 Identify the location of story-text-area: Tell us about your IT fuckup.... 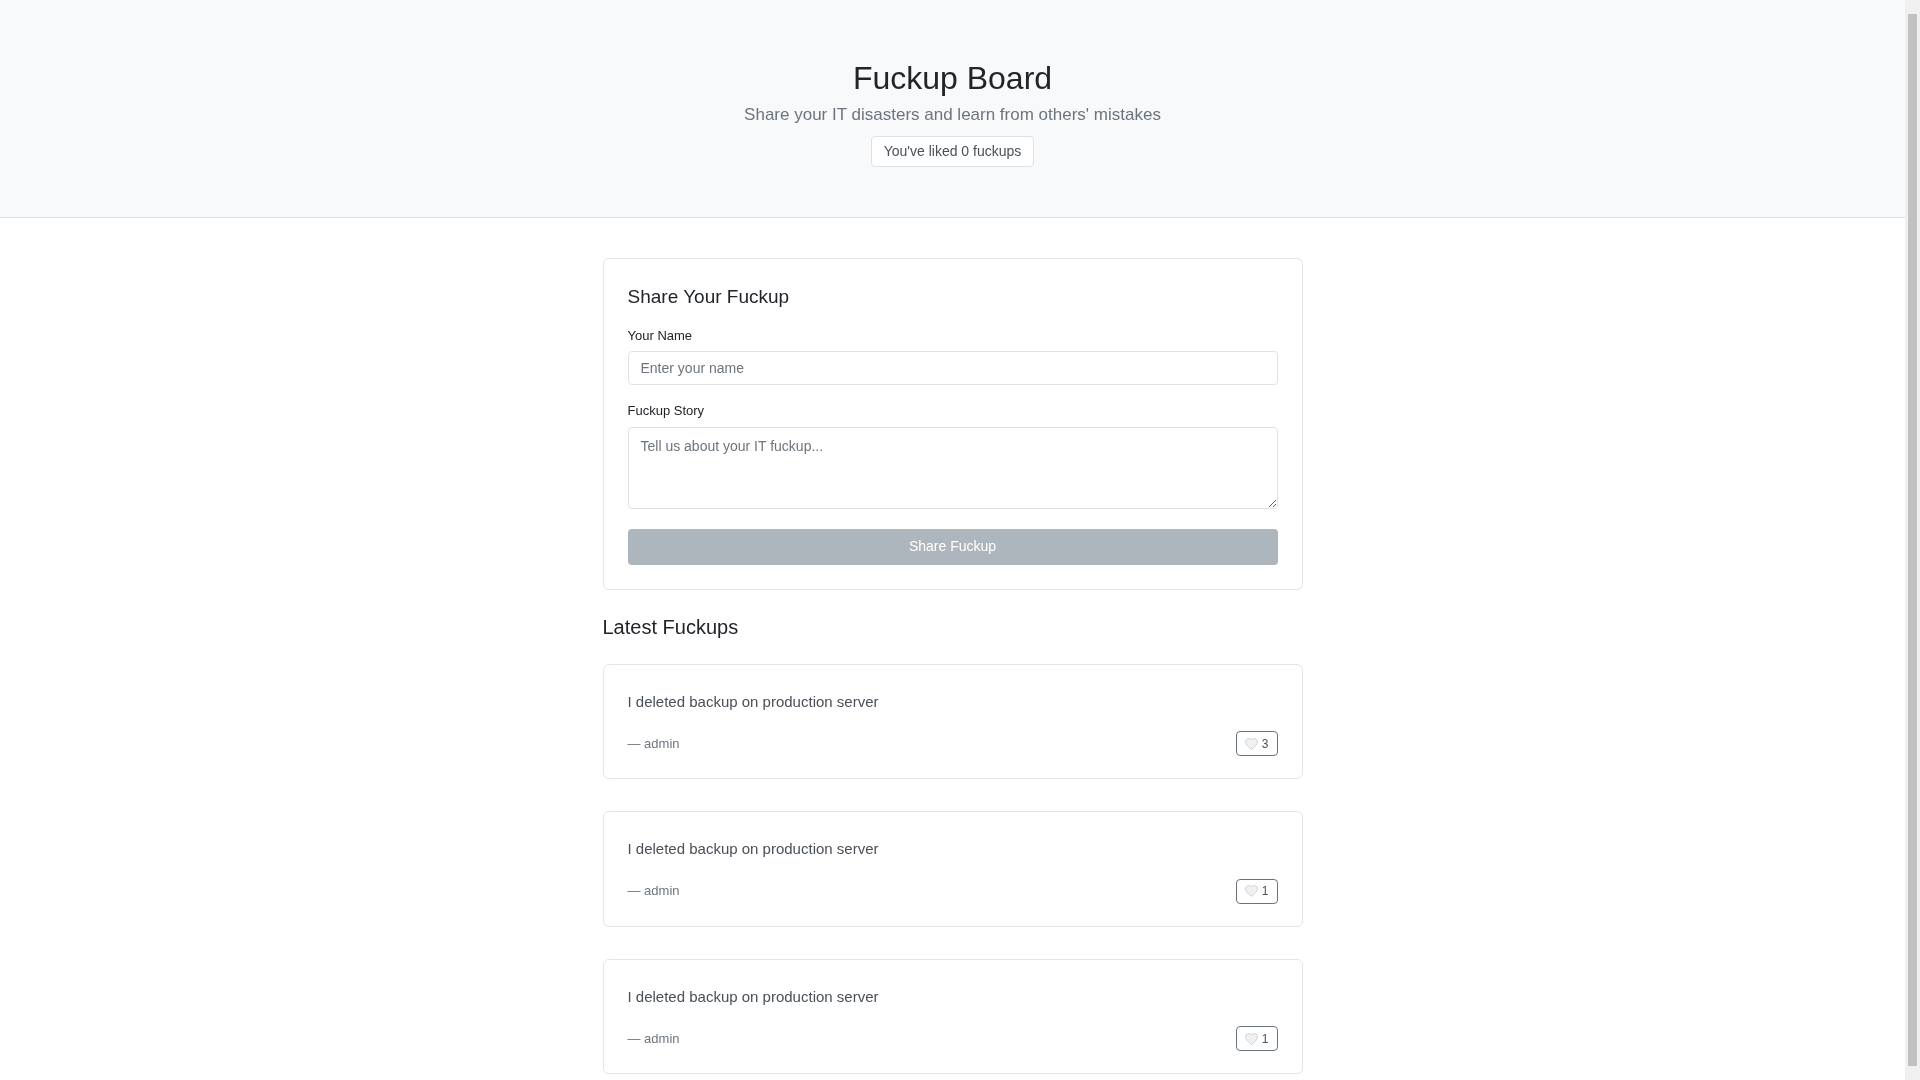
(952, 467).